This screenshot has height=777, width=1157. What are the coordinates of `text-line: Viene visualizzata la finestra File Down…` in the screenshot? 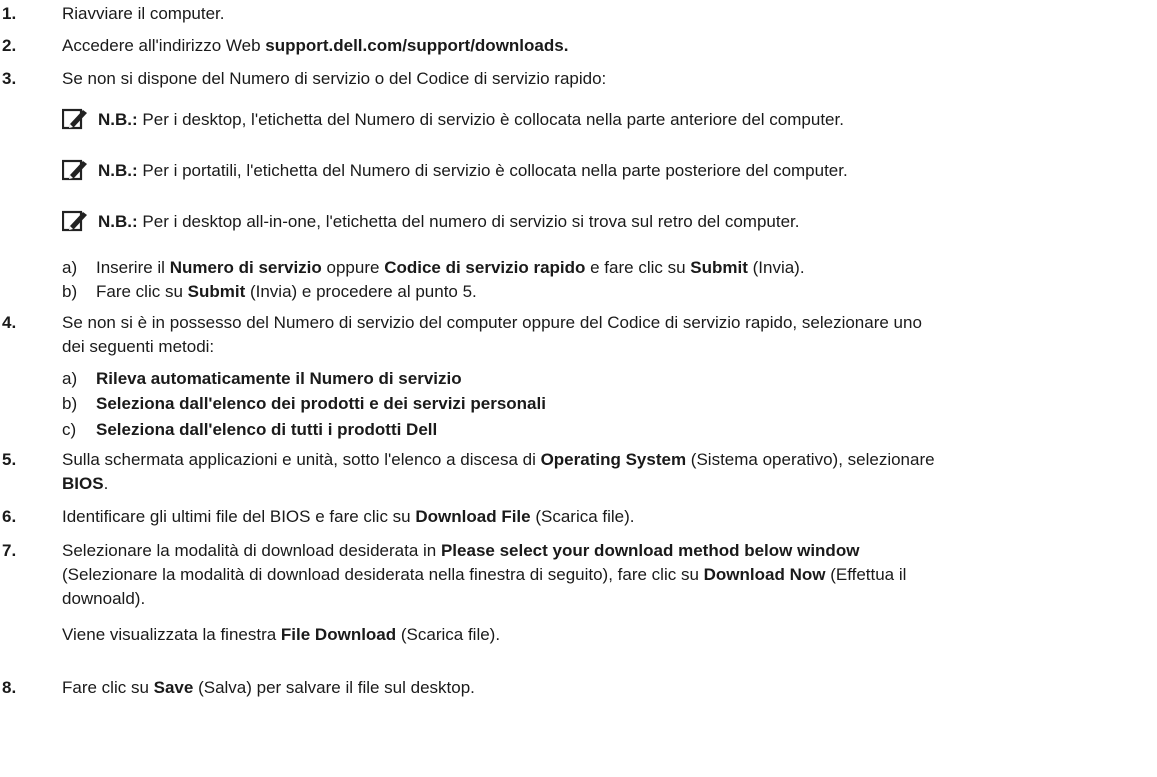 It's located at (606, 635).